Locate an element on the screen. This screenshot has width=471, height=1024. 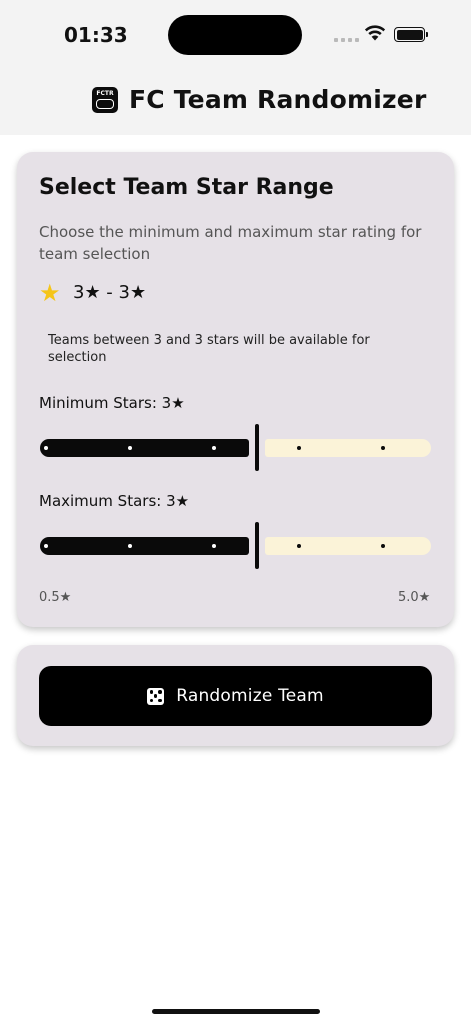
dynamic-island is located at coordinates (235, 35).